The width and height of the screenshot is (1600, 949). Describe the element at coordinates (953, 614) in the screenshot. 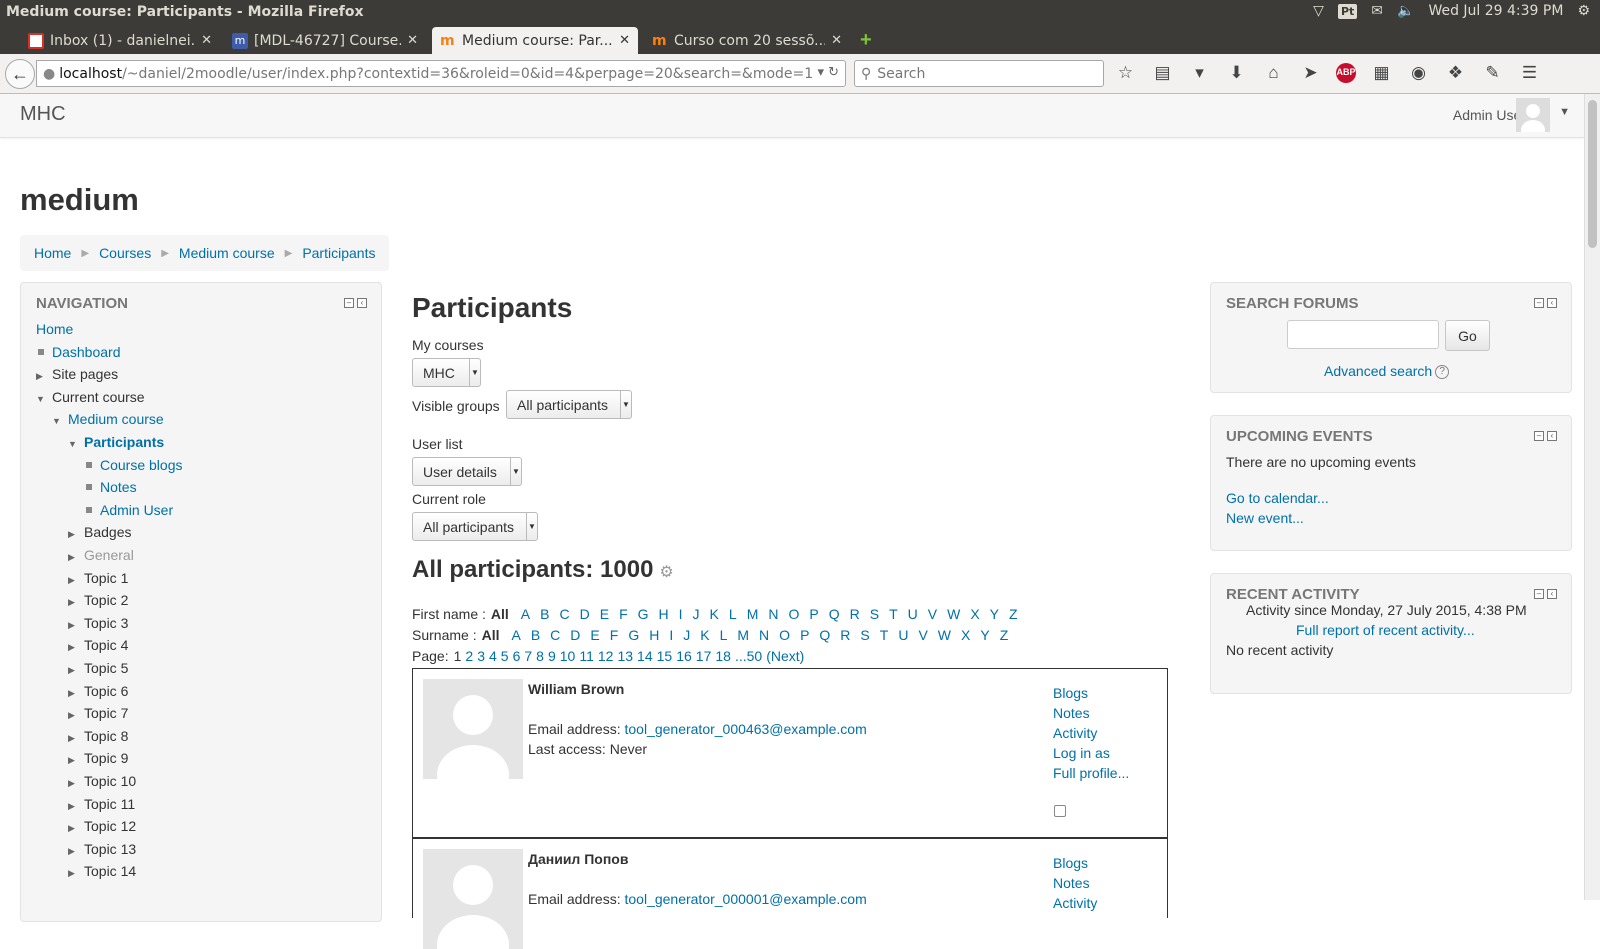

I see `first-name-letter-link: W` at that location.